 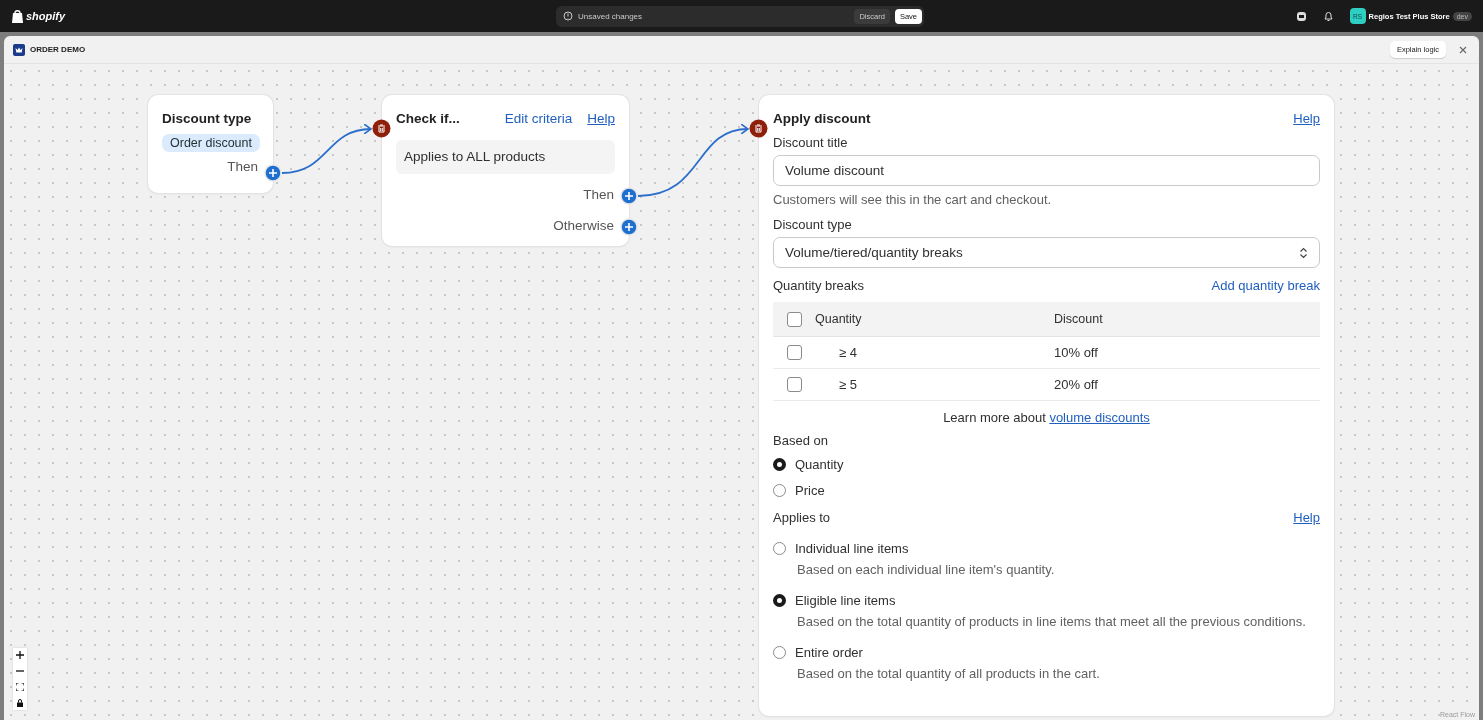 I want to click on node-title: Apply discount, so click(x=822, y=118).